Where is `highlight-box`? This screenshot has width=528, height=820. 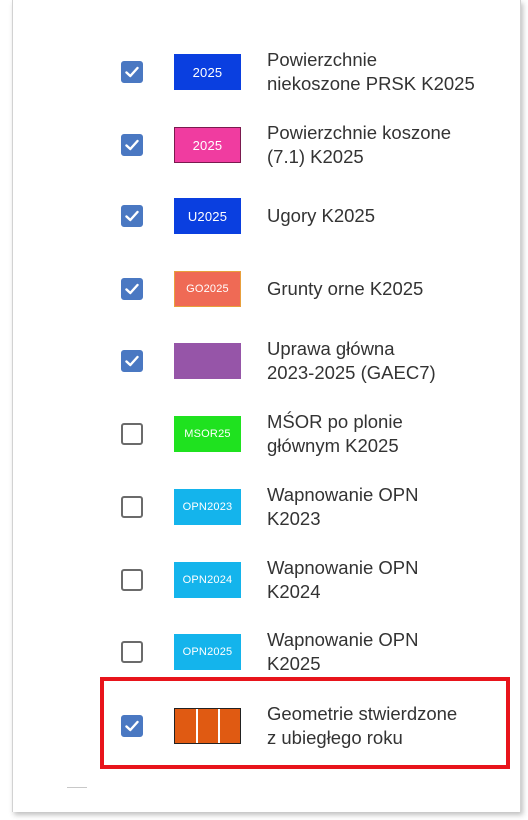 highlight-box is located at coordinates (305, 723).